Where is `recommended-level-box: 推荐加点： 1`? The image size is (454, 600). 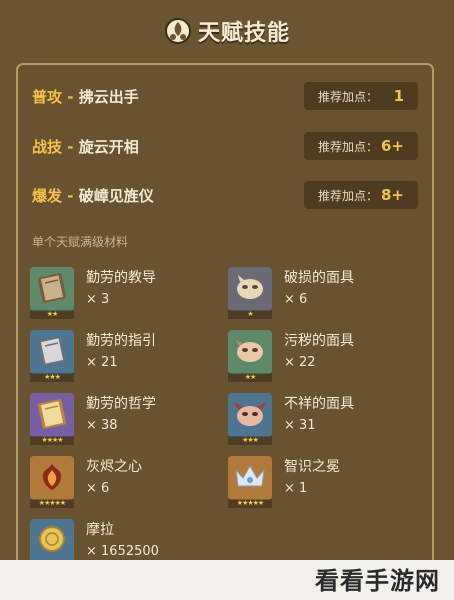 recommended-level-box: 推荐加点： 1 is located at coordinates (361, 96).